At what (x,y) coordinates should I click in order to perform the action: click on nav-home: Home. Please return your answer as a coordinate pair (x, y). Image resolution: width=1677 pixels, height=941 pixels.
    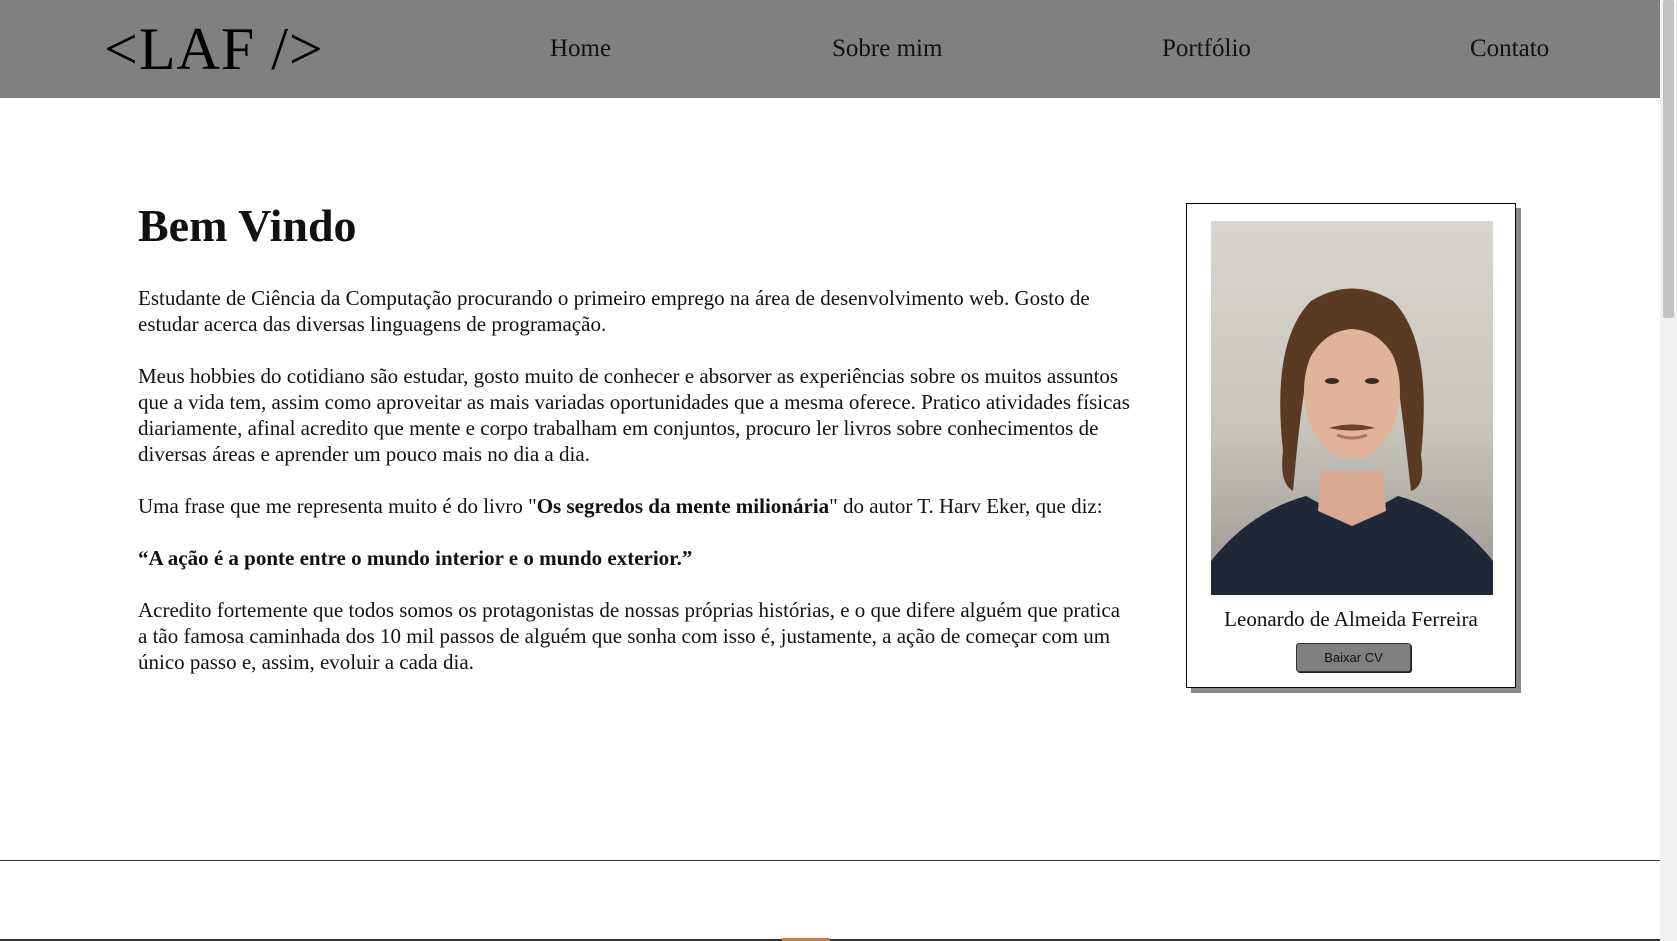
    Looking at the image, I should click on (580, 49).